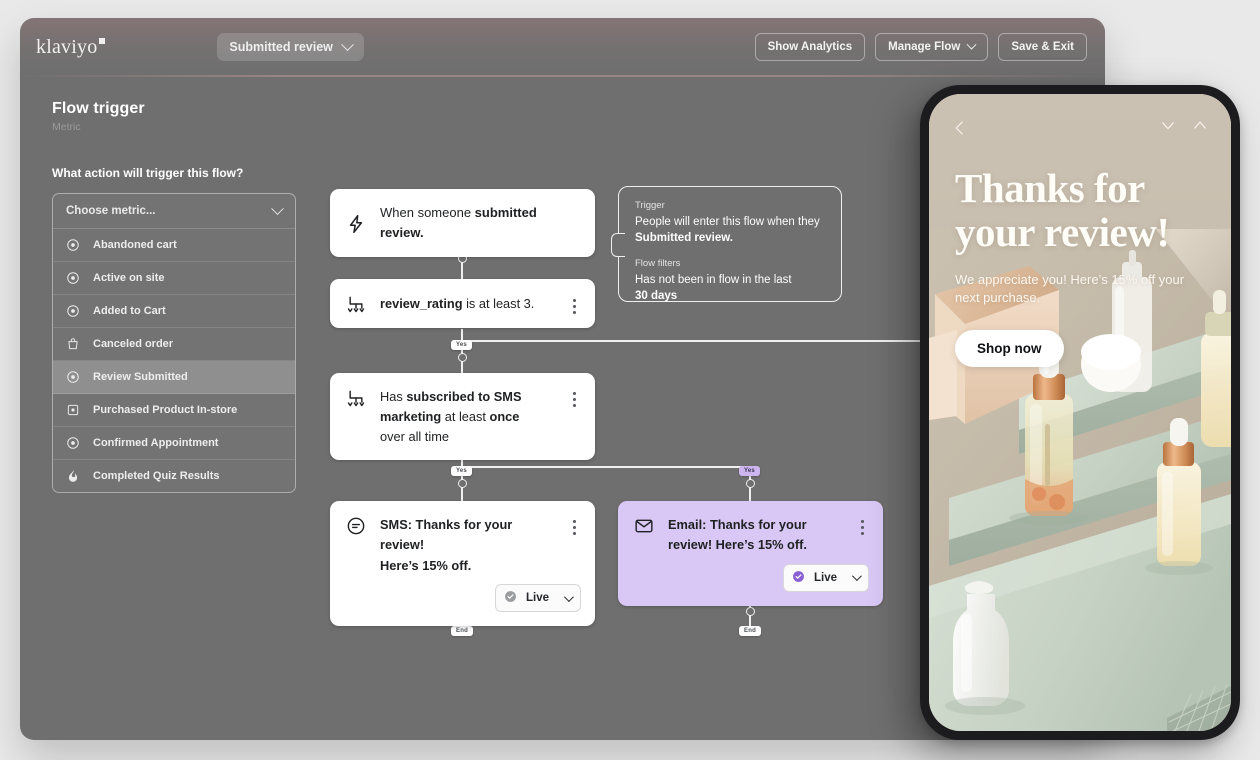 The height and width of the screenshot is (760, 1260). Describe the element at coordinates (281, 47) in the screenshot. I see `flow-selector-label: Submitted review` at that location.